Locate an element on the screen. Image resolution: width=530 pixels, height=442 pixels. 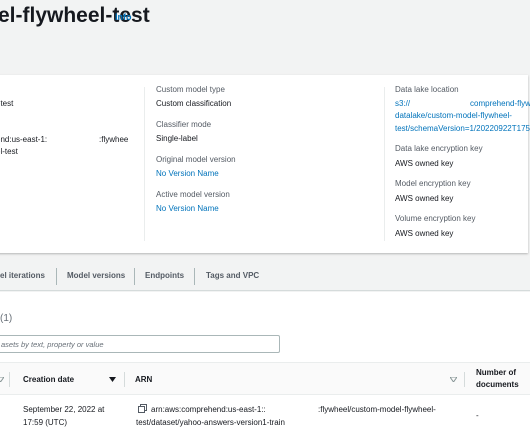
dataset-search-input is located at coordinates (139, 344).